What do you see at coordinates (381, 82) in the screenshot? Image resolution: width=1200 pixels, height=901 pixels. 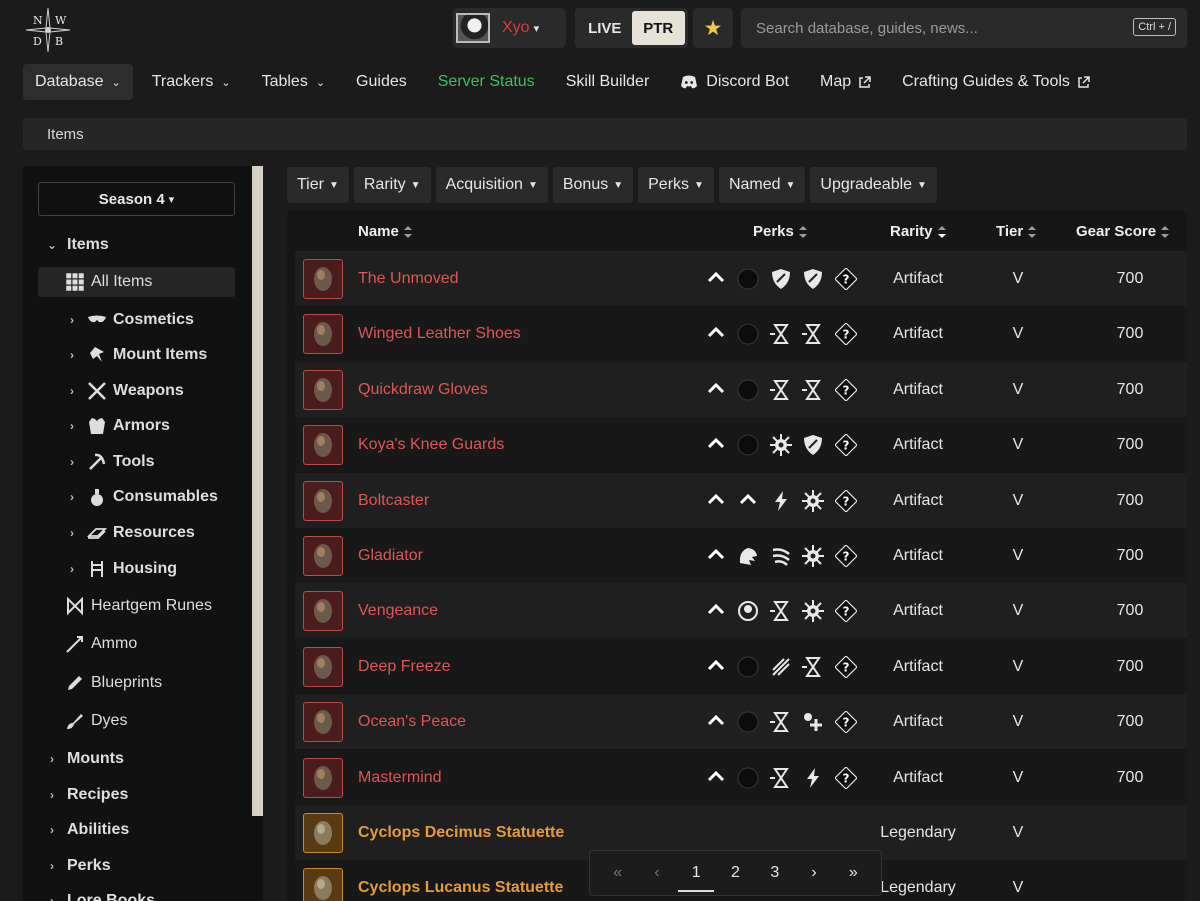 I see `nav-guides: Guides` at bounding box center [381, 82].